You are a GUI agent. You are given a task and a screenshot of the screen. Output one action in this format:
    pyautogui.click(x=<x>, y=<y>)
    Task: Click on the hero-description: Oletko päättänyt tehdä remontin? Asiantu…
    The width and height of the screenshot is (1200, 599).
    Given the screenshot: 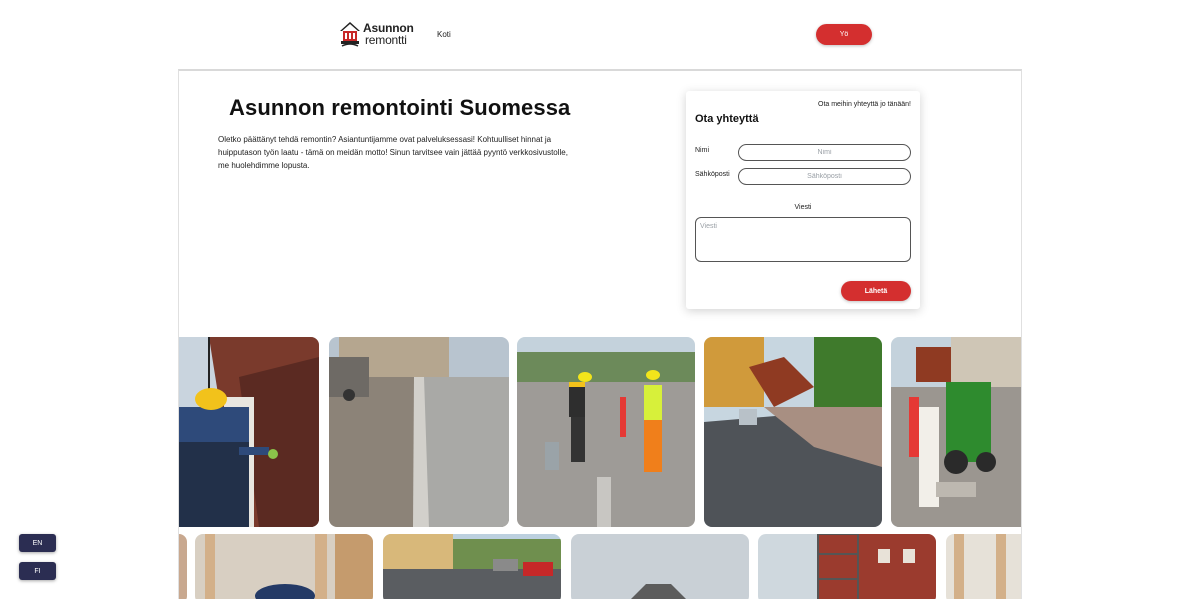 What is the action you would take?
    pyautogui.click(x=393, y=152)
    